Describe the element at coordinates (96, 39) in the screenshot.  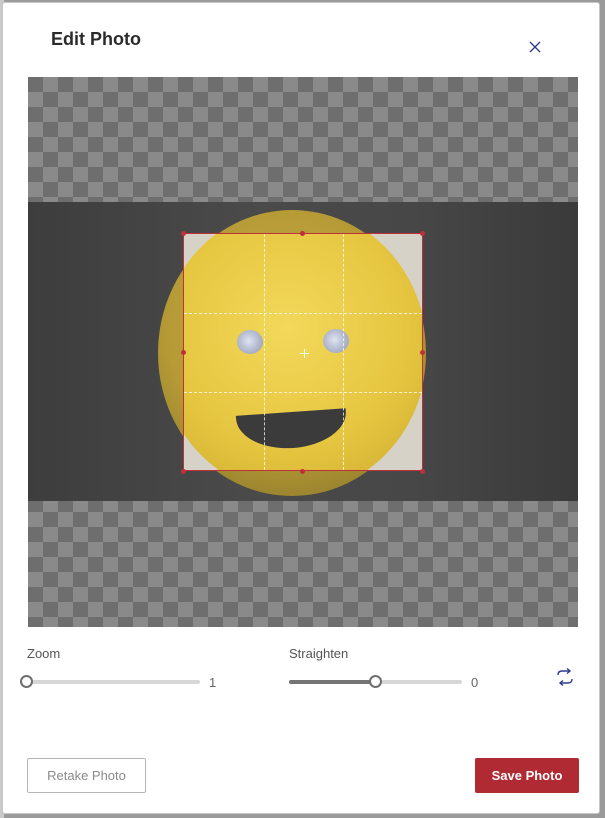
I see `dialog-title: Edit Photo` at that location.